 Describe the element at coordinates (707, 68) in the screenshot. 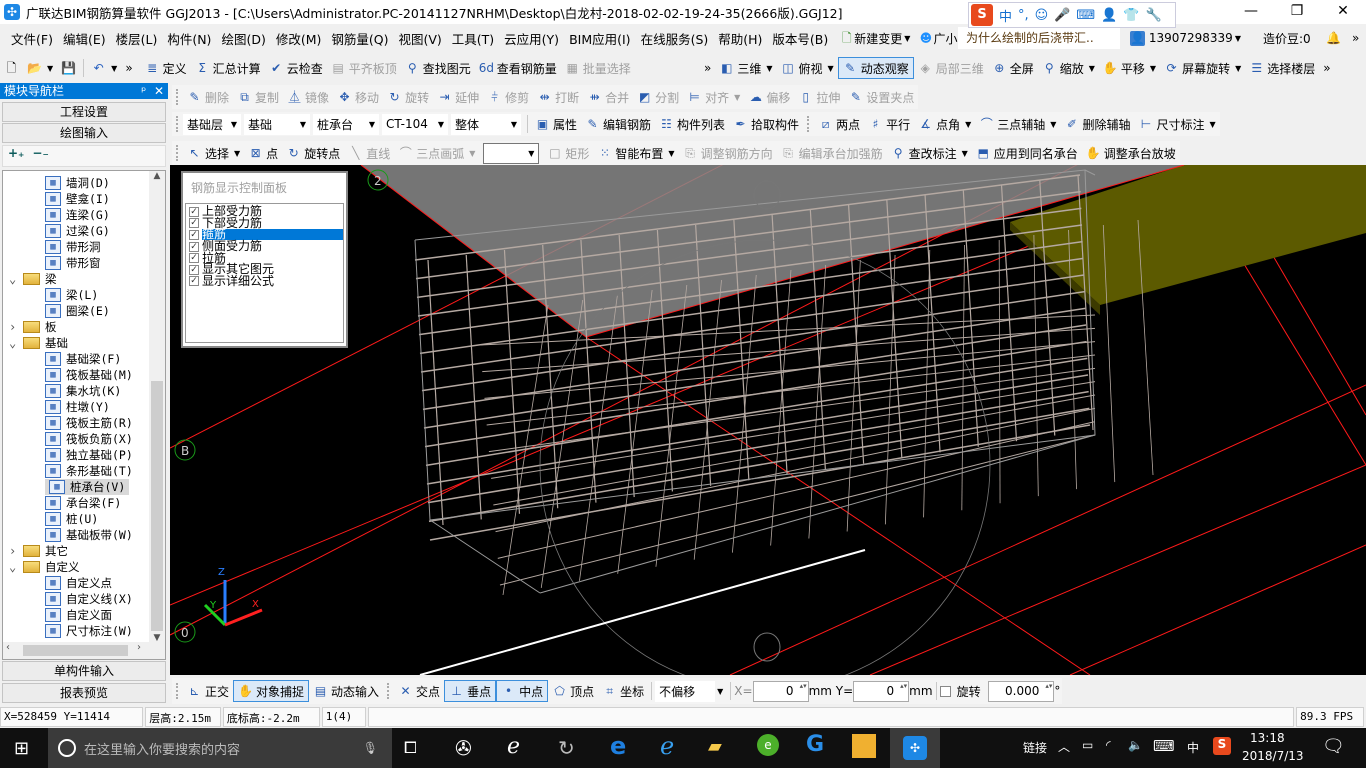

I see `toolbar-overflow: »` at that location.